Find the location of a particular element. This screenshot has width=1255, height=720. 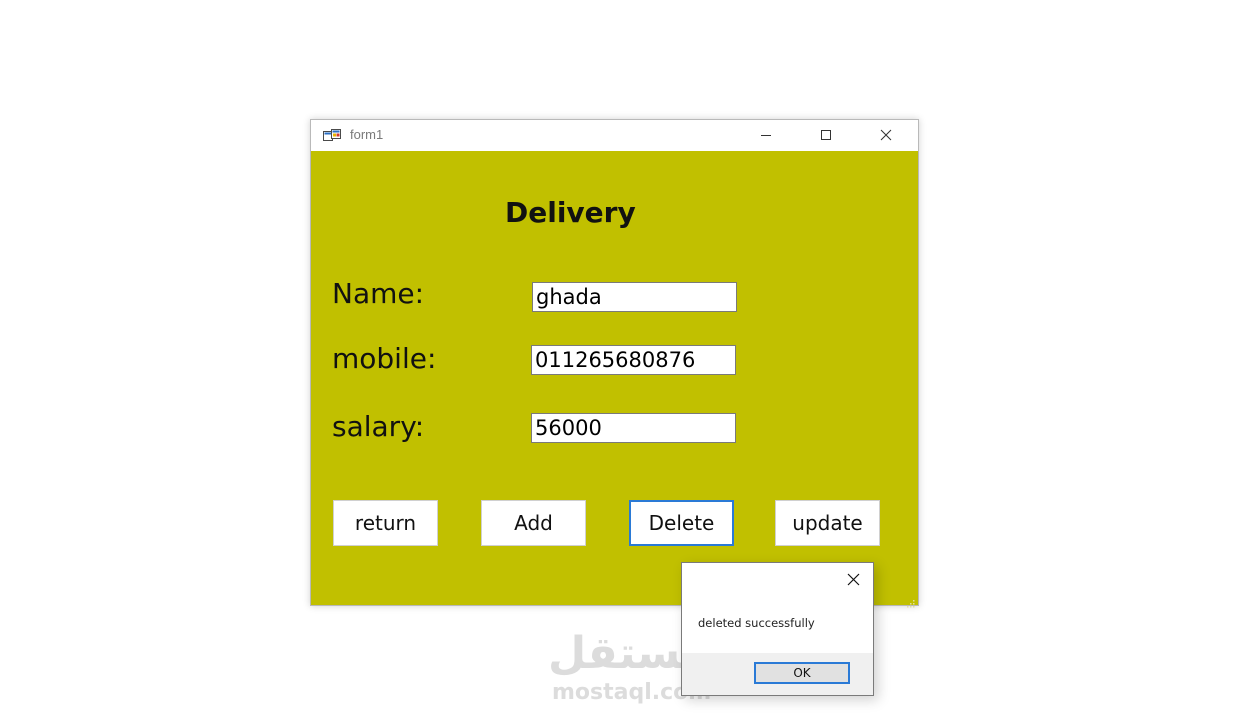

maximize-icon is located at coordinates (826, 135).